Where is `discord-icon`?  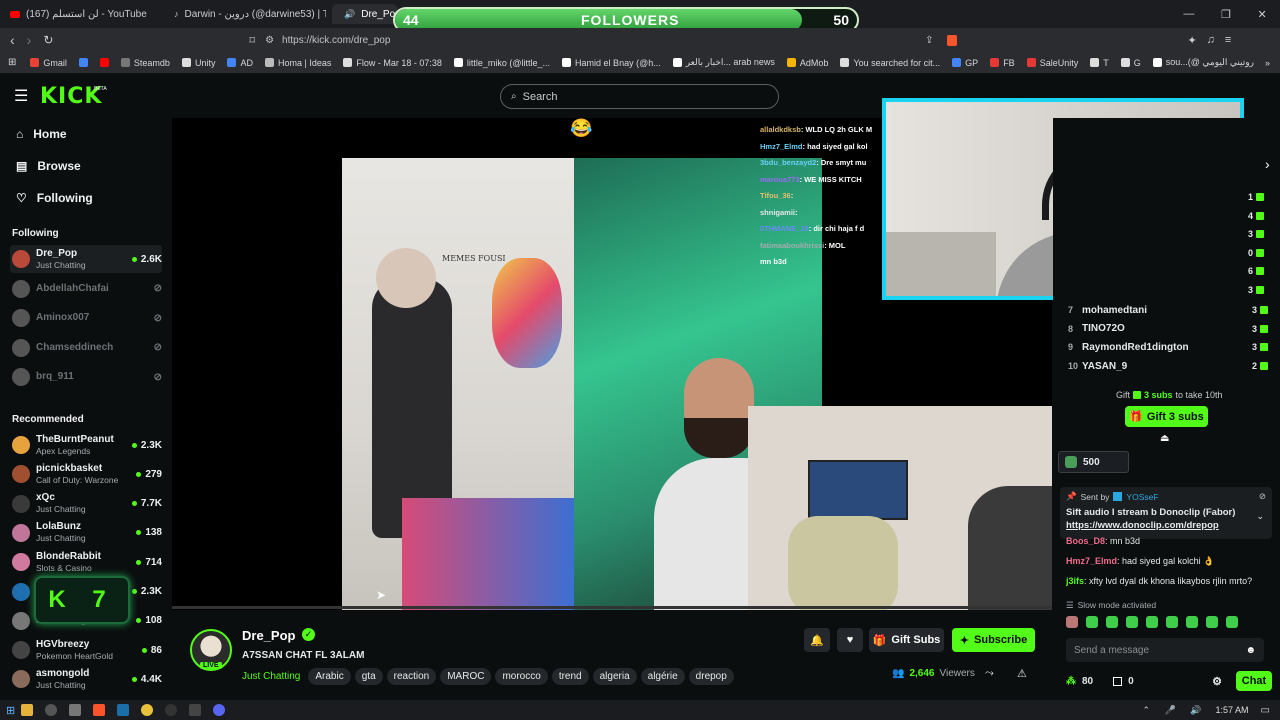
discord-icon is located at coordinates (219, 710).